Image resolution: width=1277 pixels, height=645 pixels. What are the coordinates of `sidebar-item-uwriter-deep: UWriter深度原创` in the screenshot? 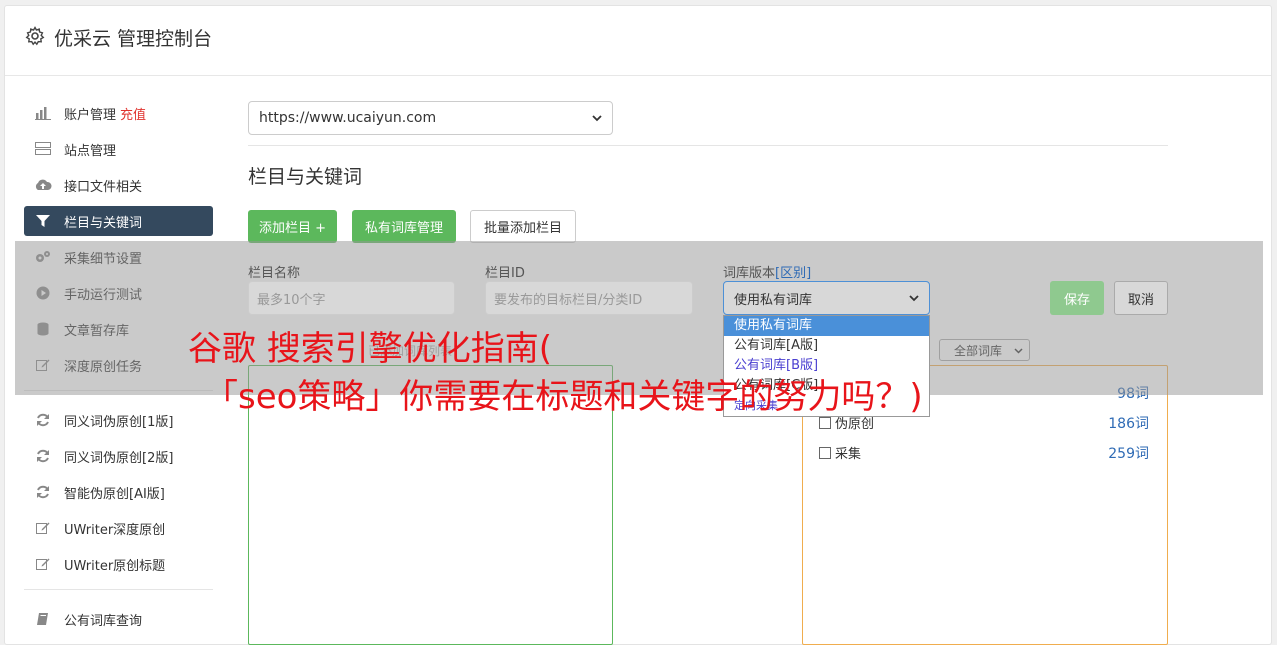 It's located at (118, 528).